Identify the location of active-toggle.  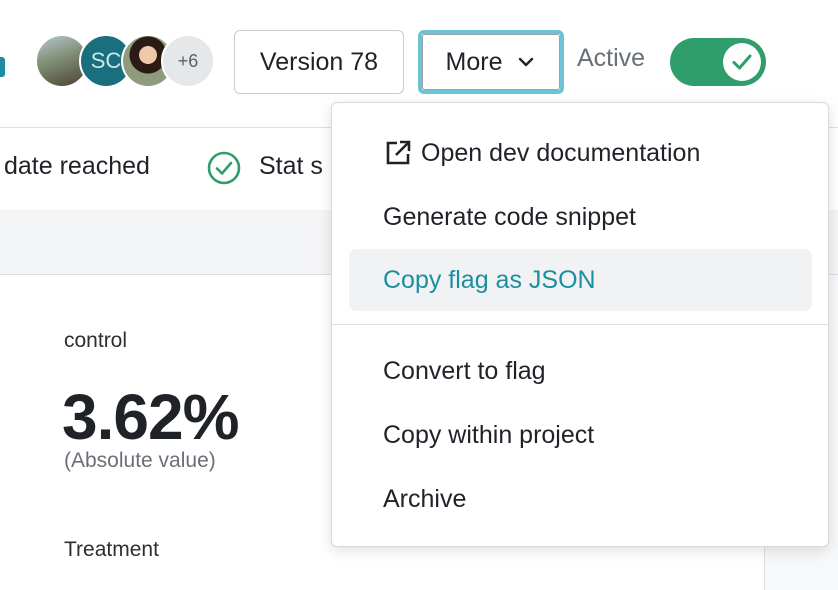
(718, 62).